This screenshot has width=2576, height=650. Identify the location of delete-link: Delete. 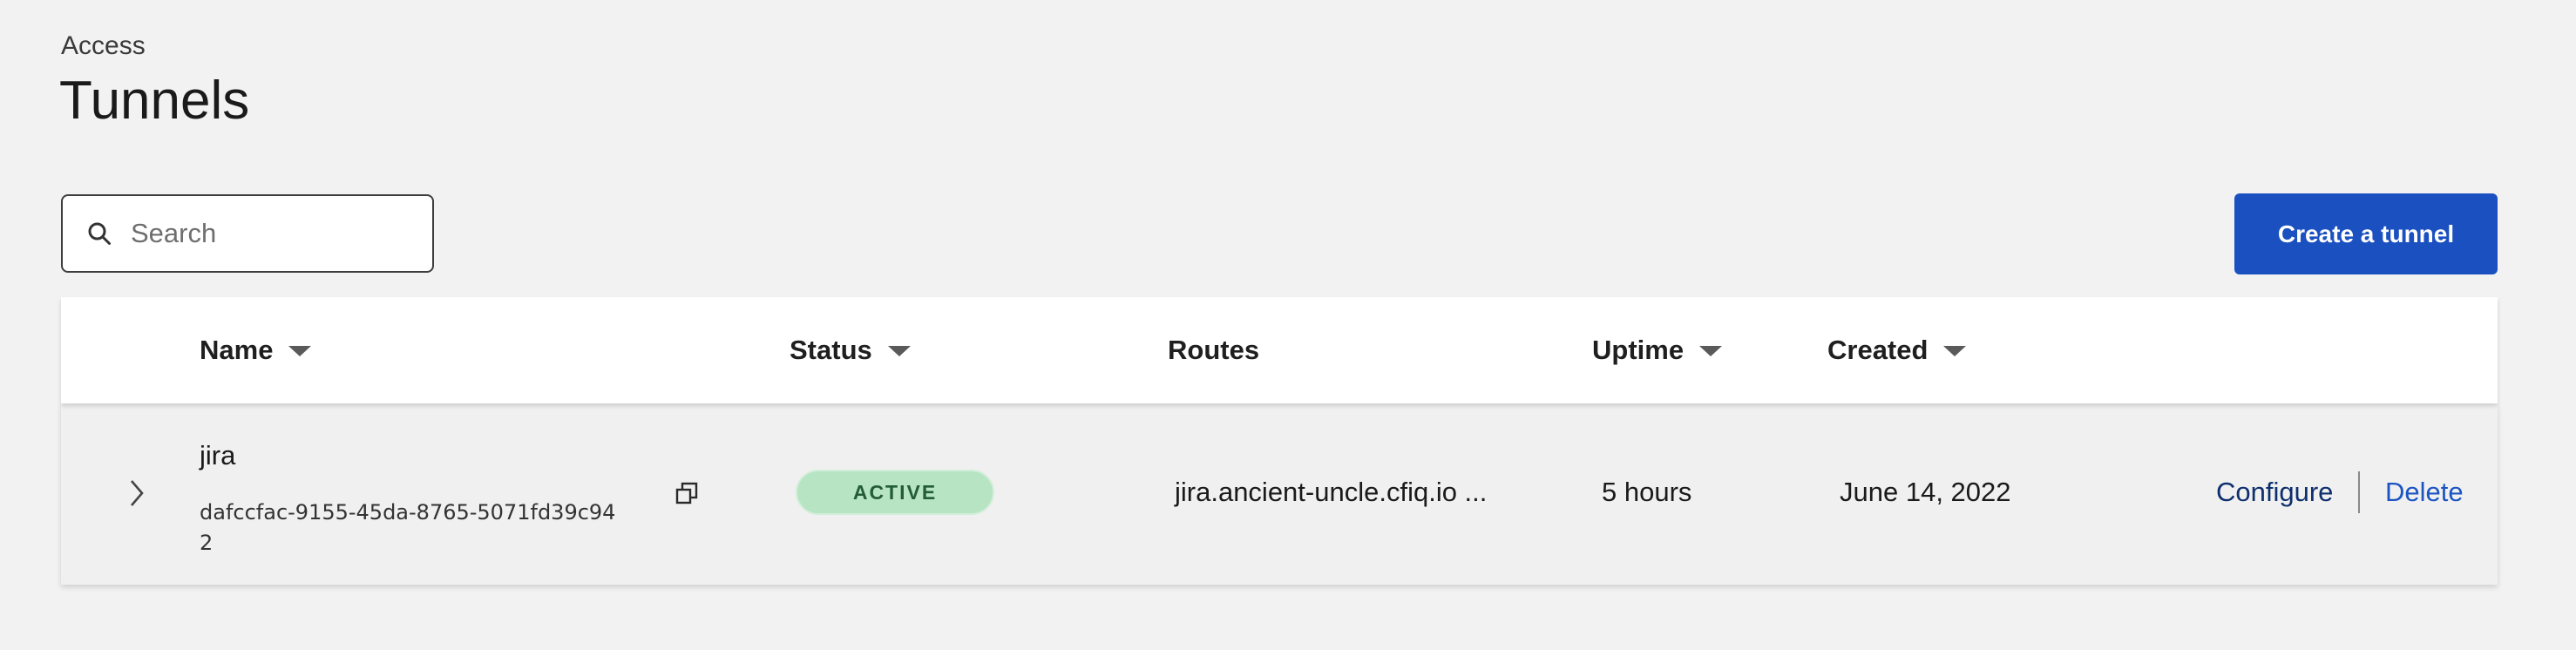
(2424, 493).